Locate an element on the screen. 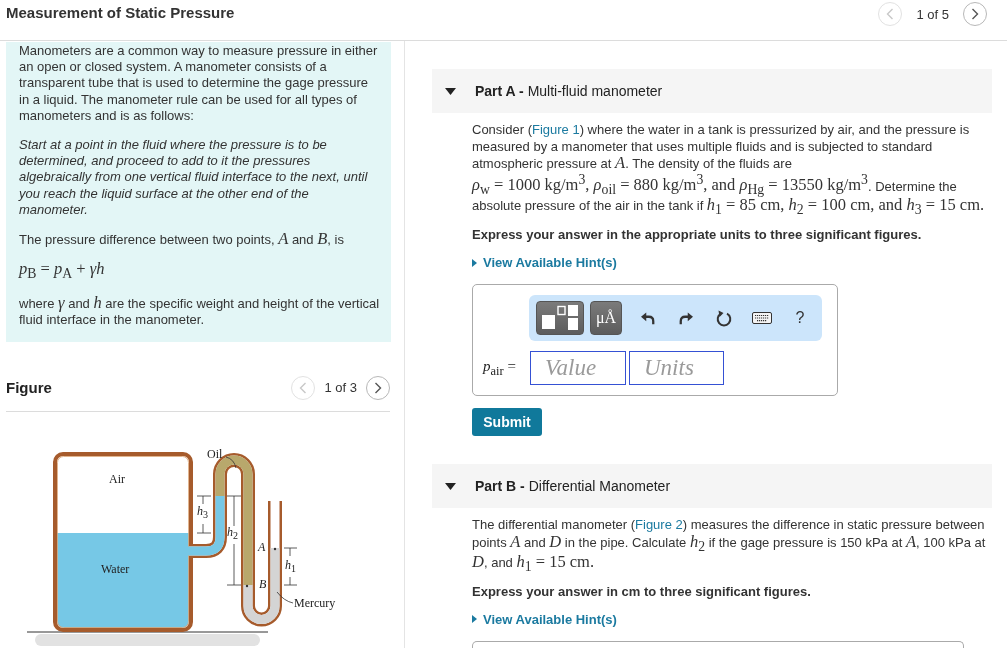  figure-heading: Figure is located at coordinates (29, 388).